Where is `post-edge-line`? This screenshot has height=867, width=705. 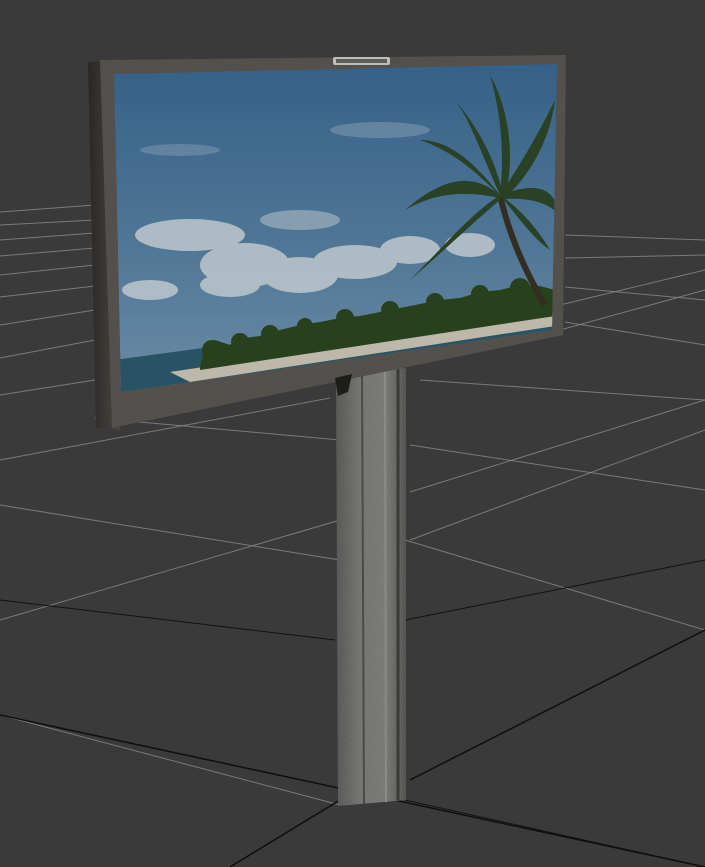 post-edge-line is located at coordinates (385, 586).